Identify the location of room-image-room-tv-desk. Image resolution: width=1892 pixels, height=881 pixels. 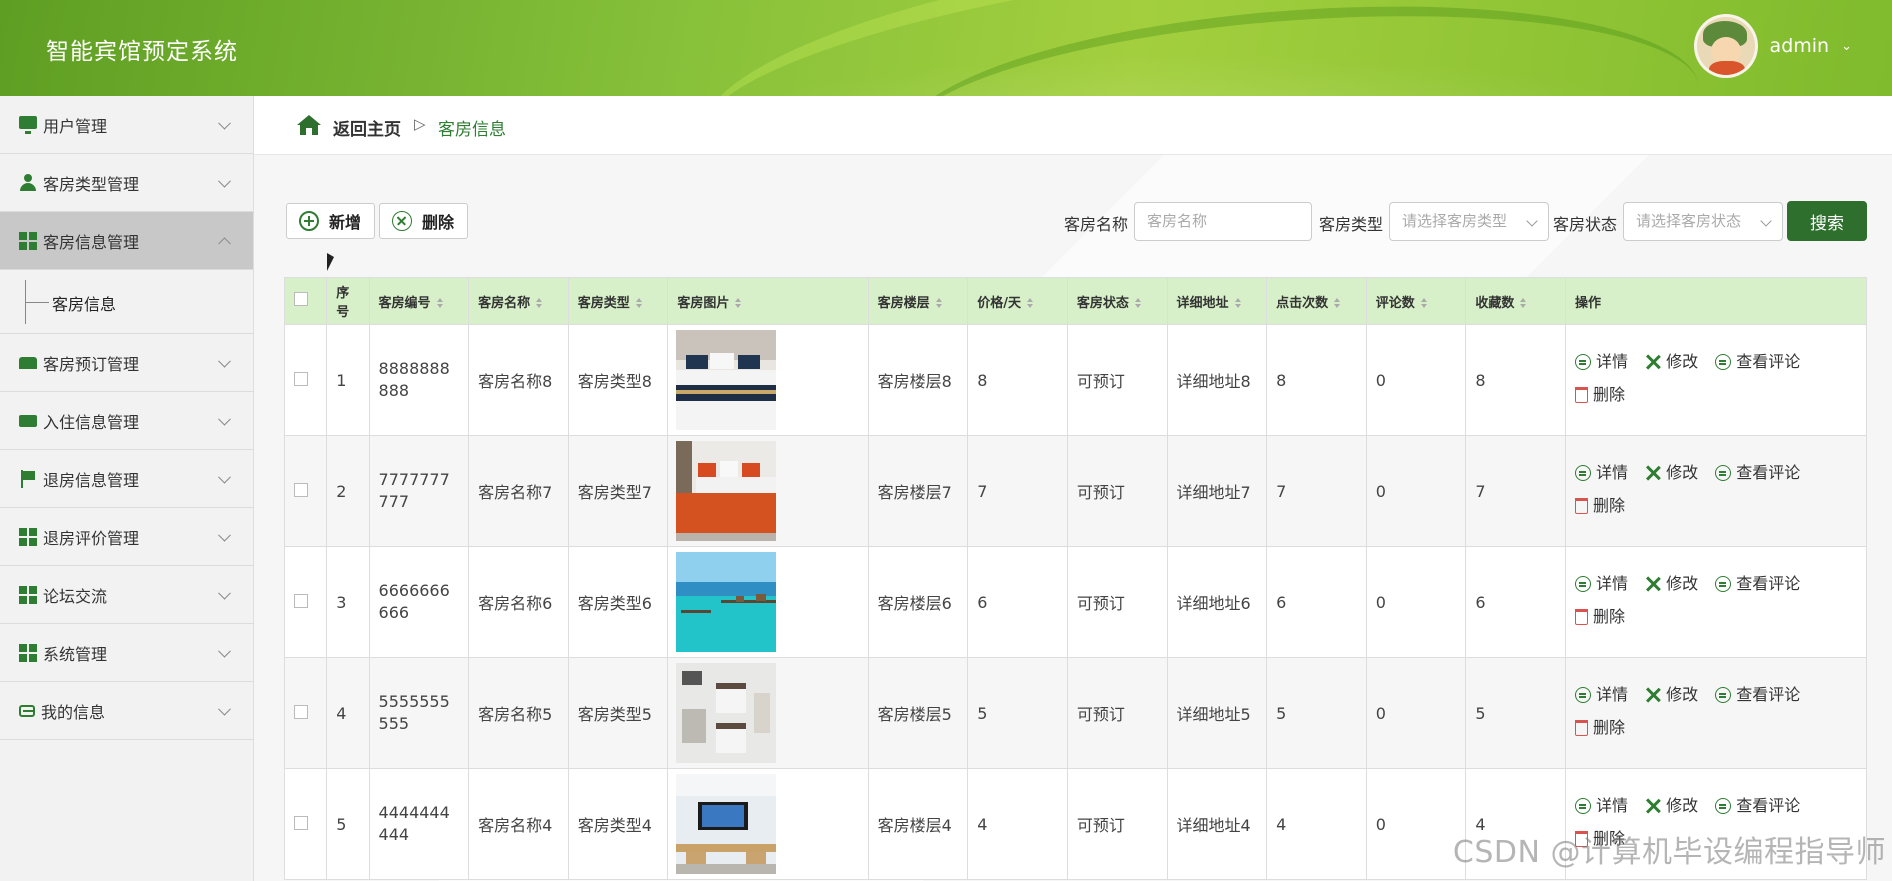
(726, 824).